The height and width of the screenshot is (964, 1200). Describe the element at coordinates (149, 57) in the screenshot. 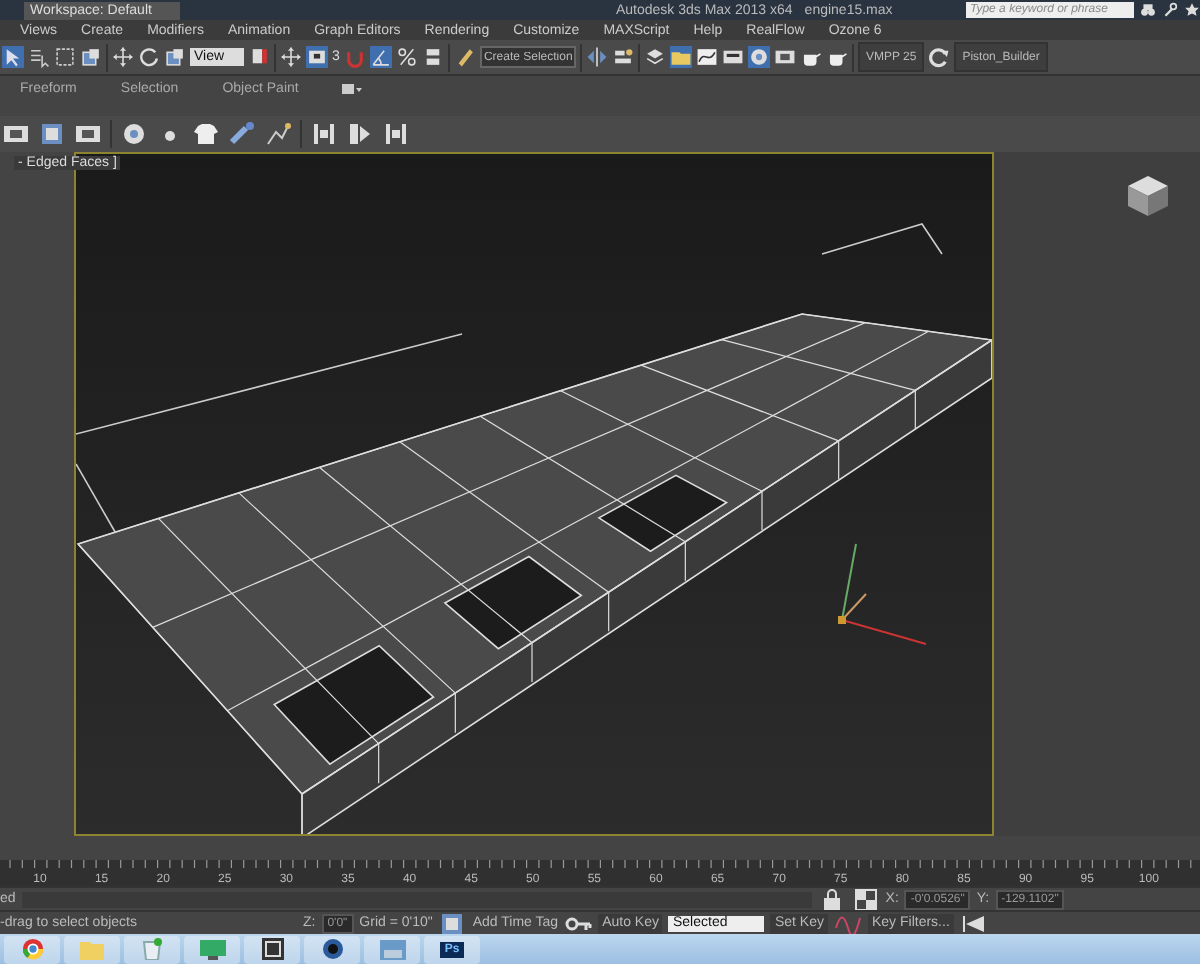

I see `rotate-icon` at that location.